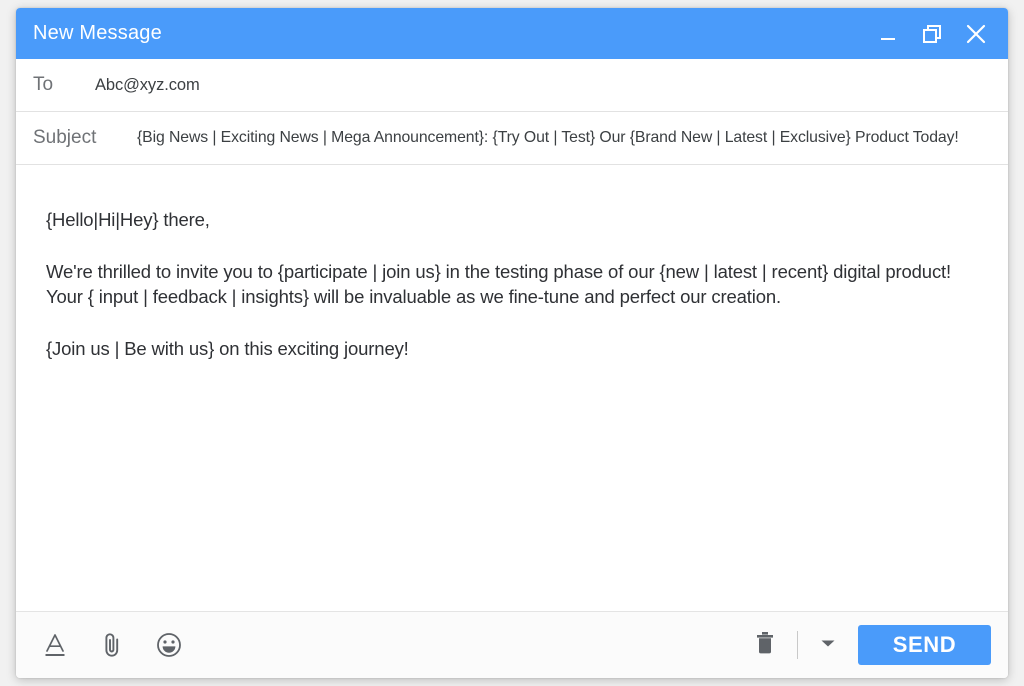  I want to click on attach-file-button, so click(112, 645).